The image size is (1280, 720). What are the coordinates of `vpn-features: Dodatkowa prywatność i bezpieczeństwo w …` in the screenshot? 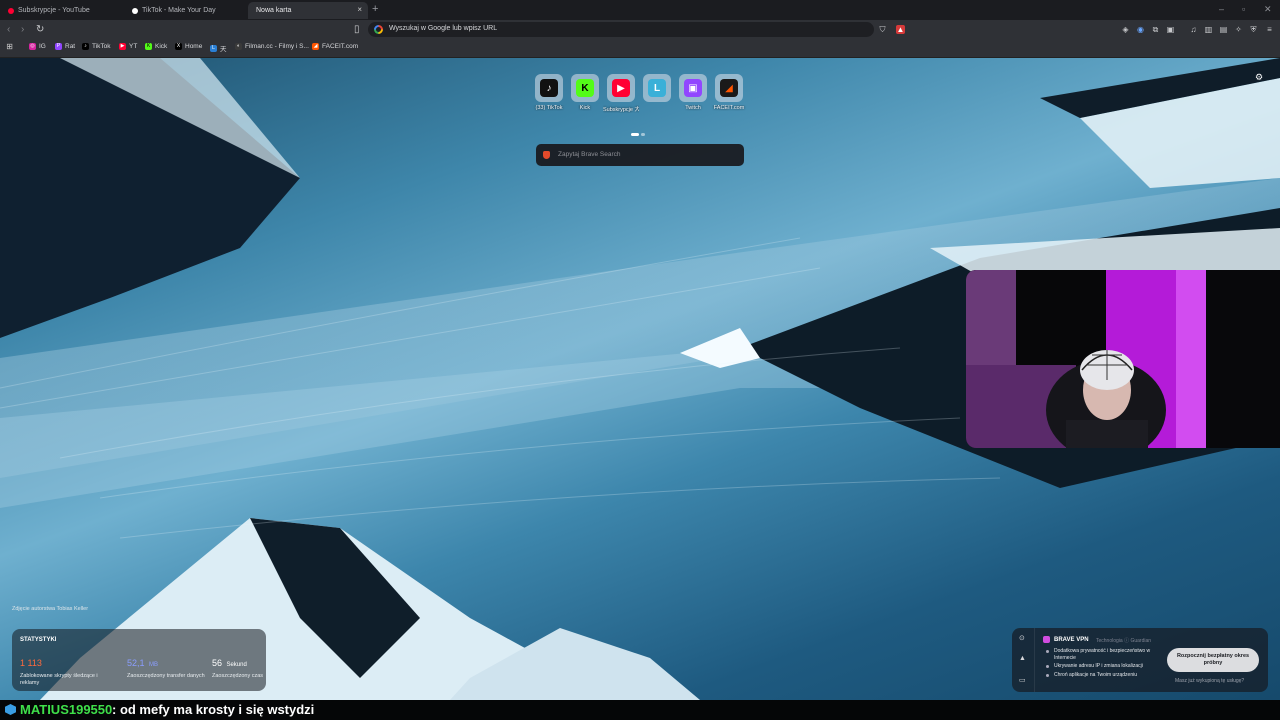 It's located at (1104, 664).